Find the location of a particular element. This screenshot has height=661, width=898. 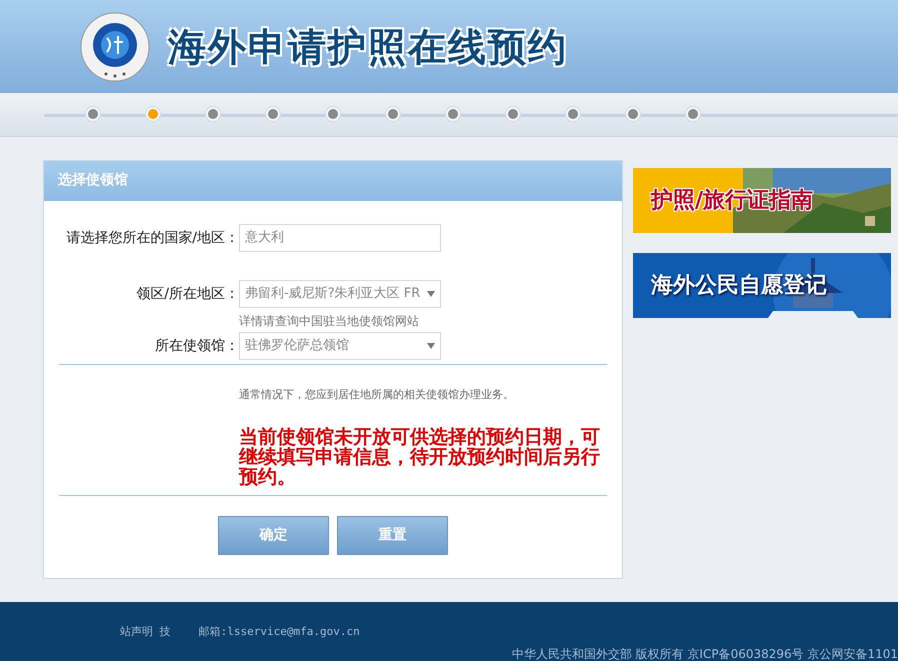

select-field: 弗留利-威尼斯?朱利亚大区 FR is located at coordinates (340, 294).